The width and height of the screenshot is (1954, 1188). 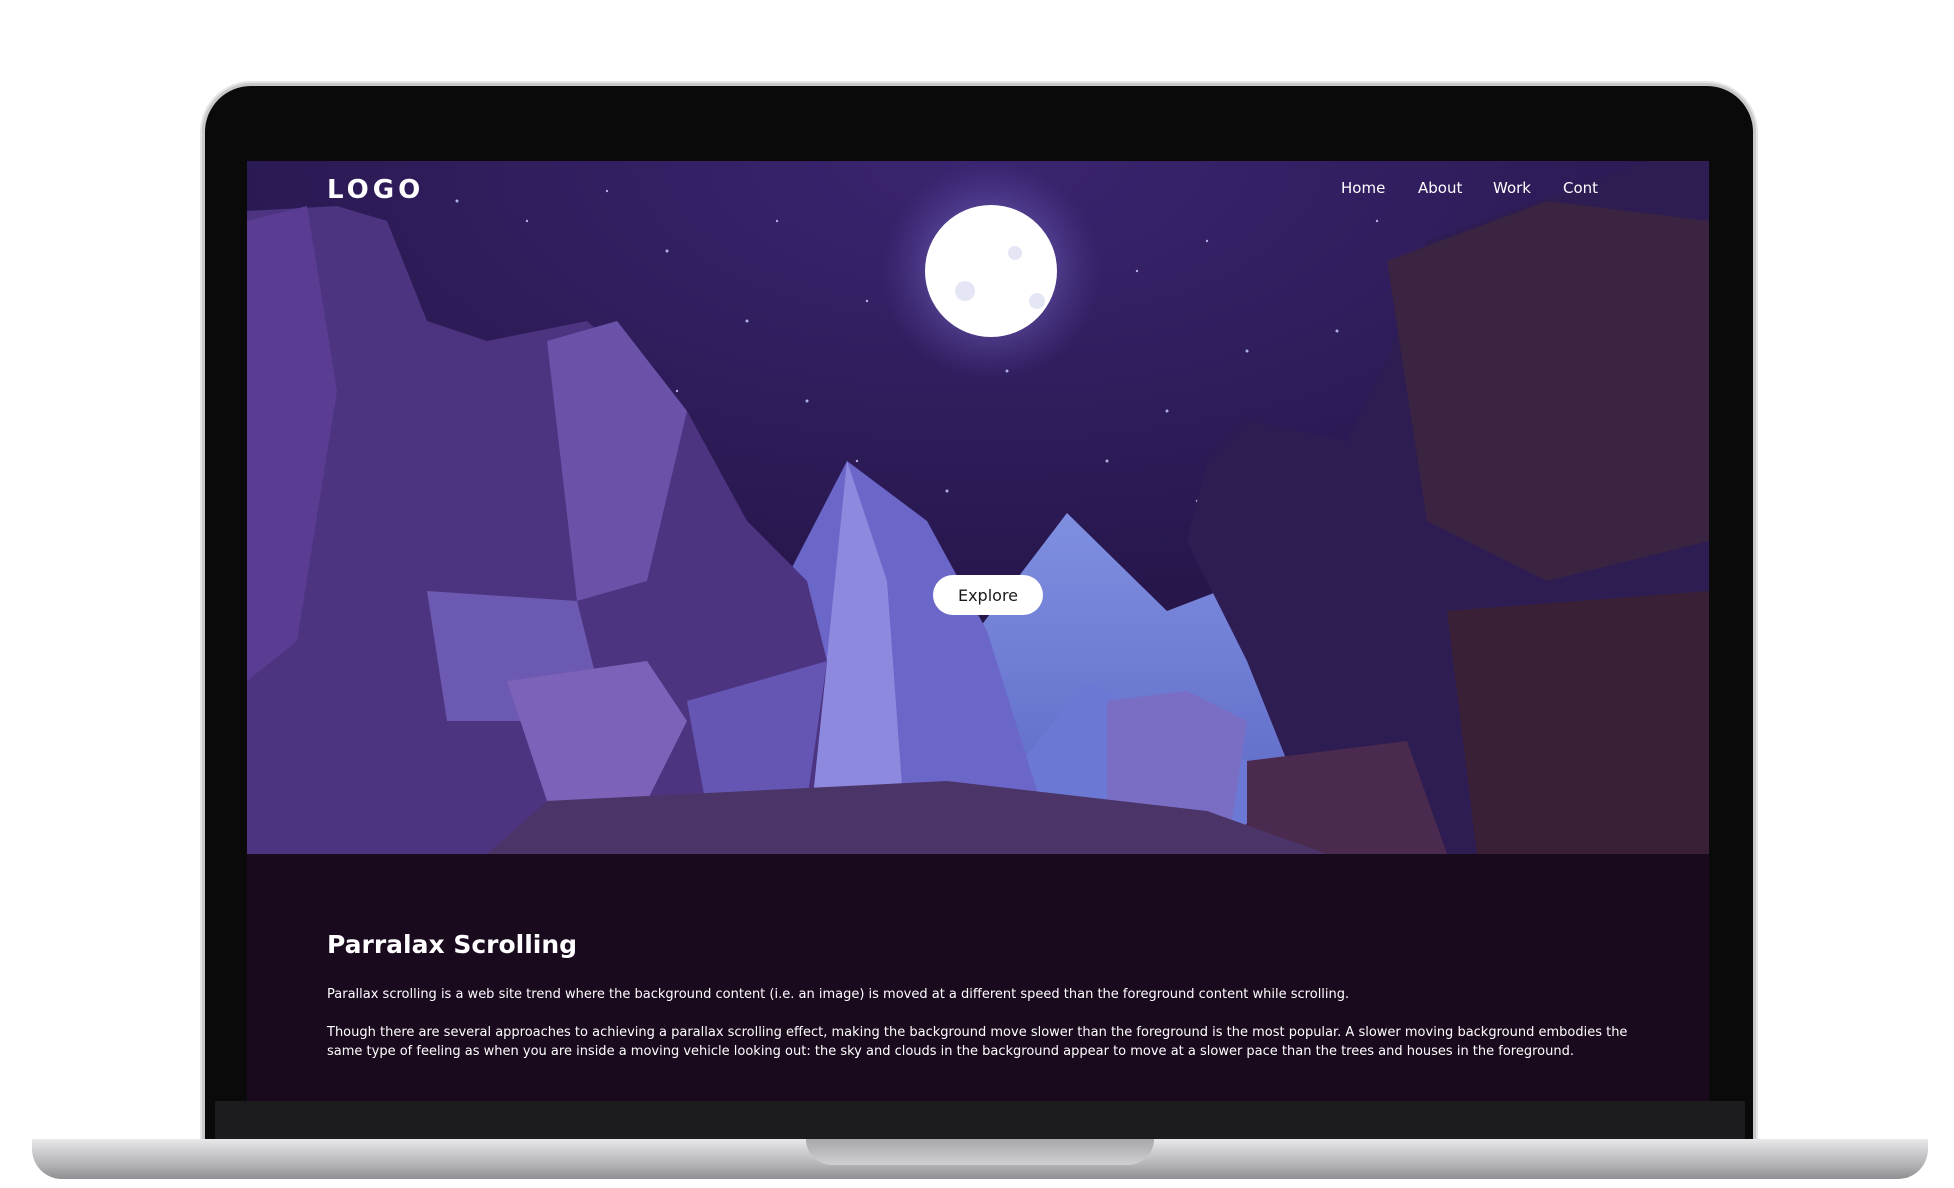 I want to click on nav-link-contact: Contact, so click(x=1580, y=188).